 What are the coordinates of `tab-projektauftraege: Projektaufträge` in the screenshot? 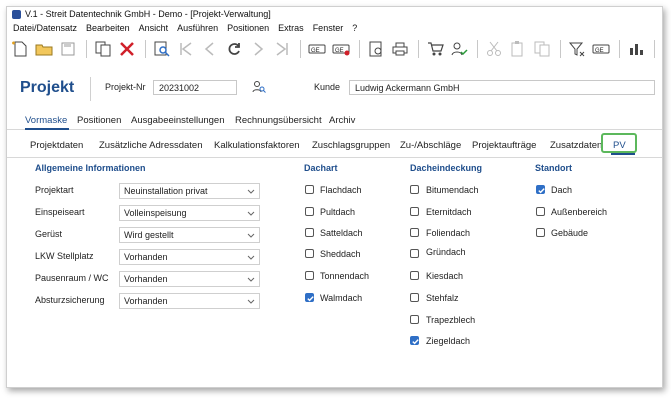 It's located at (504, 145).